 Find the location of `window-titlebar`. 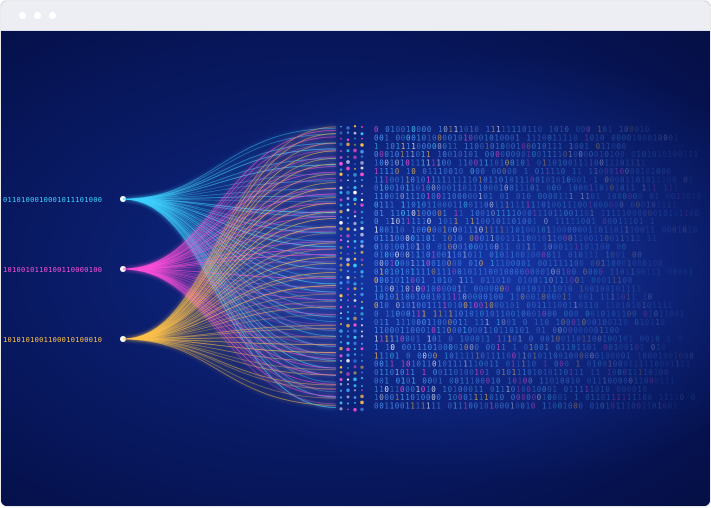

window-titlebar is located at coordinates (355, 16).